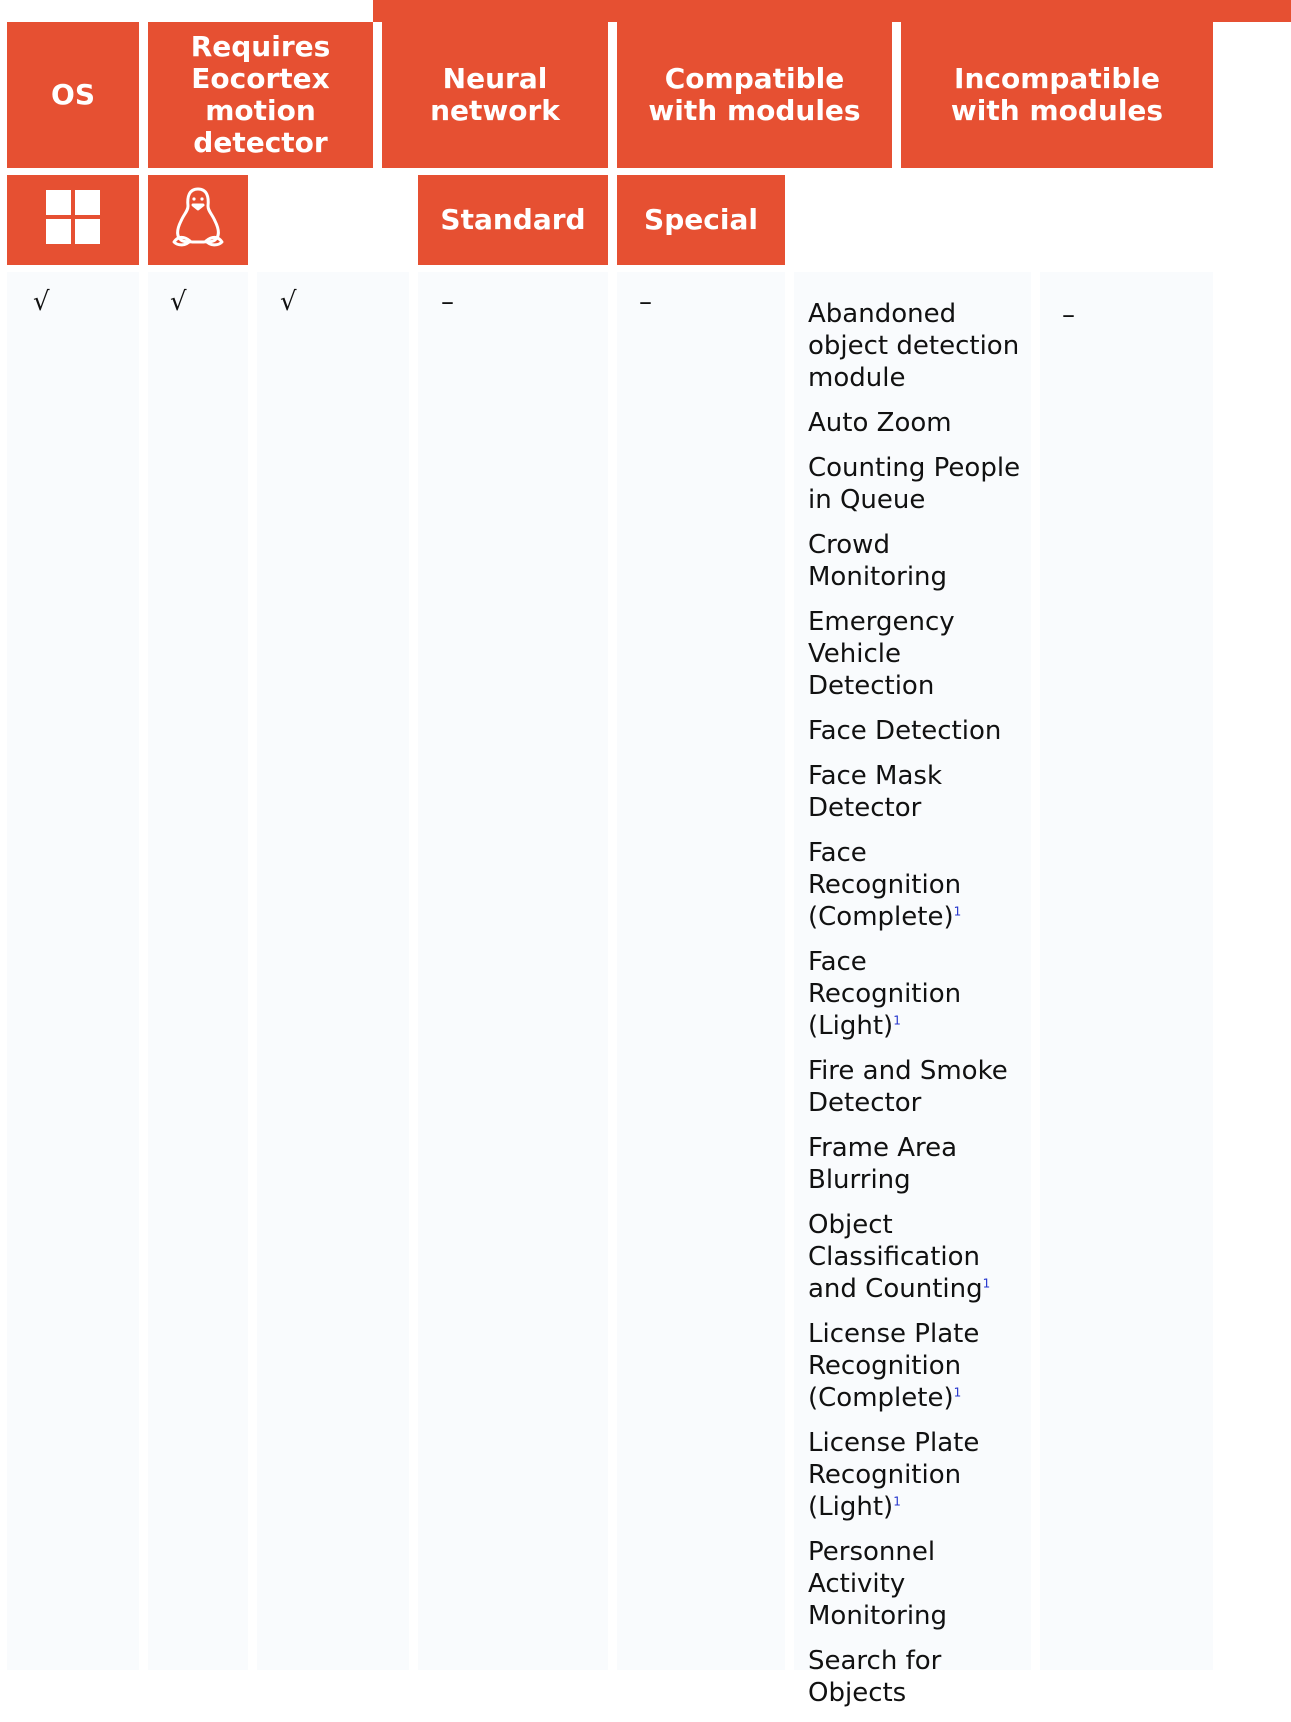 The image size is (1291, 1722). I want to click on module-name: Frame Area Blurring, so click(883, 1164).